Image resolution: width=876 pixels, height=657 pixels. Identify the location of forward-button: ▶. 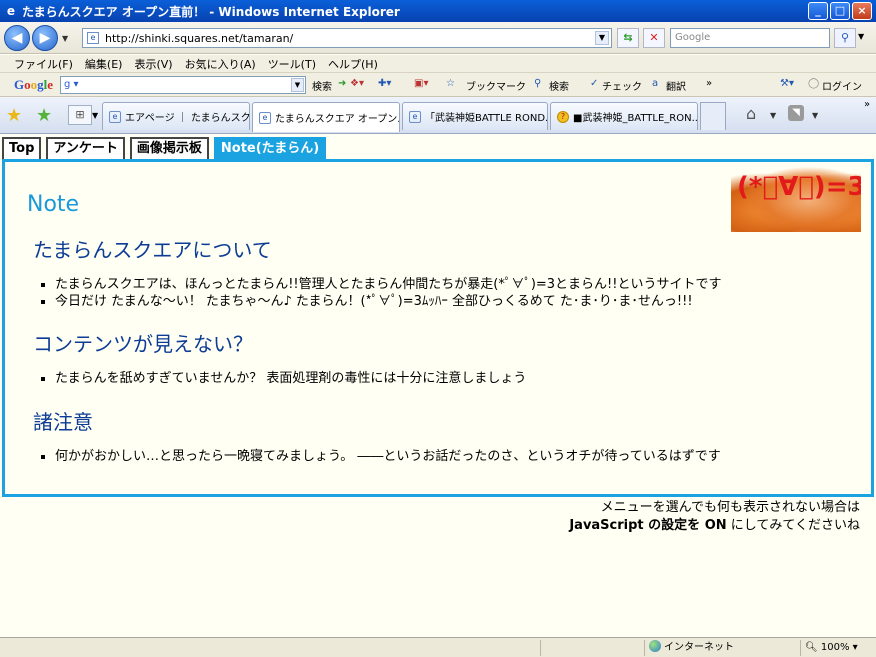
(45, 38).